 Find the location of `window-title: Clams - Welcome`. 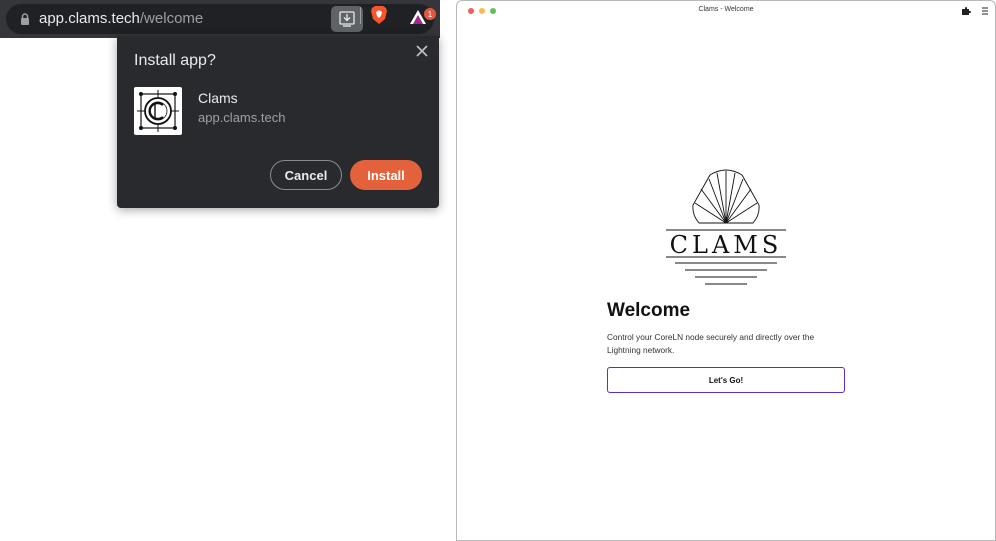

window-title: Clams - Welcome is located at coordinates (726, 9).